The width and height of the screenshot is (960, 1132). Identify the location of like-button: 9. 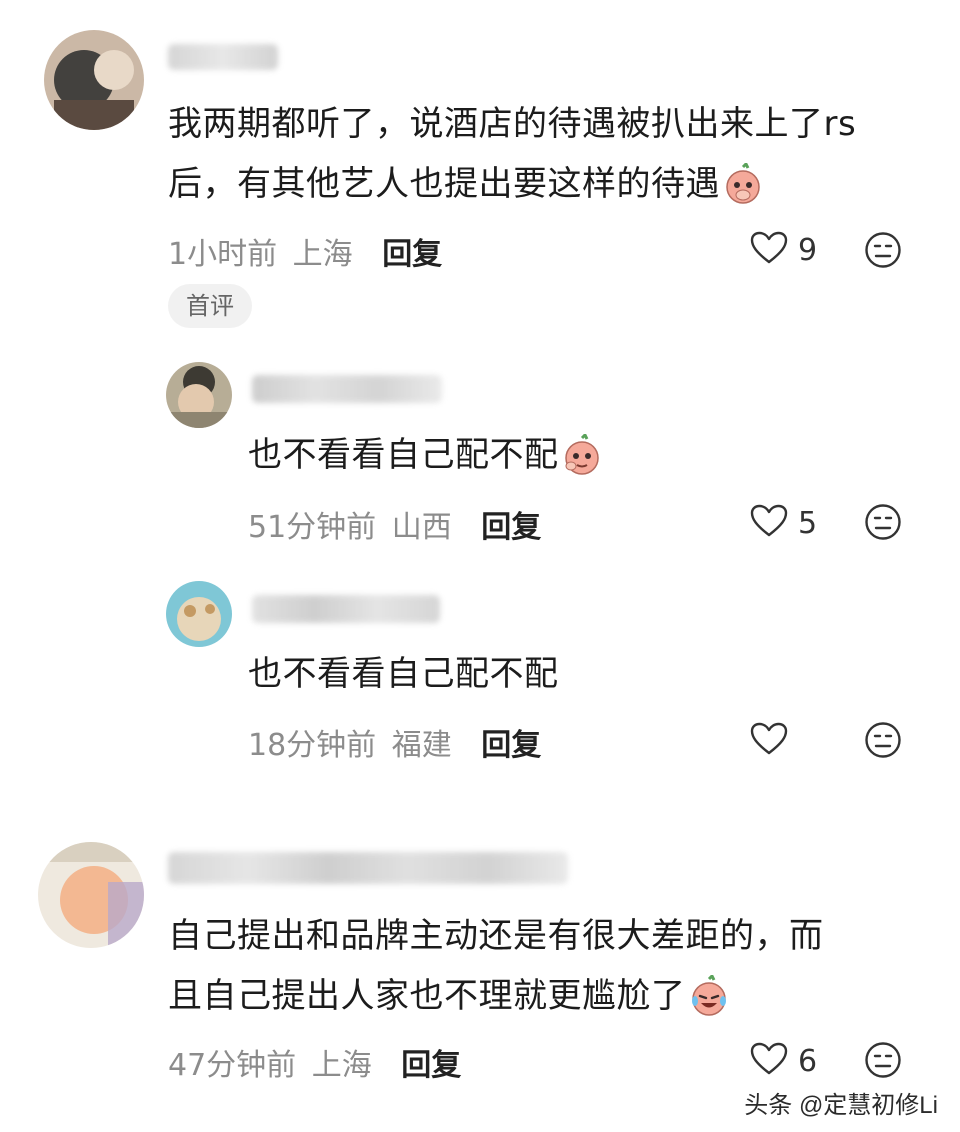
(783, 250).